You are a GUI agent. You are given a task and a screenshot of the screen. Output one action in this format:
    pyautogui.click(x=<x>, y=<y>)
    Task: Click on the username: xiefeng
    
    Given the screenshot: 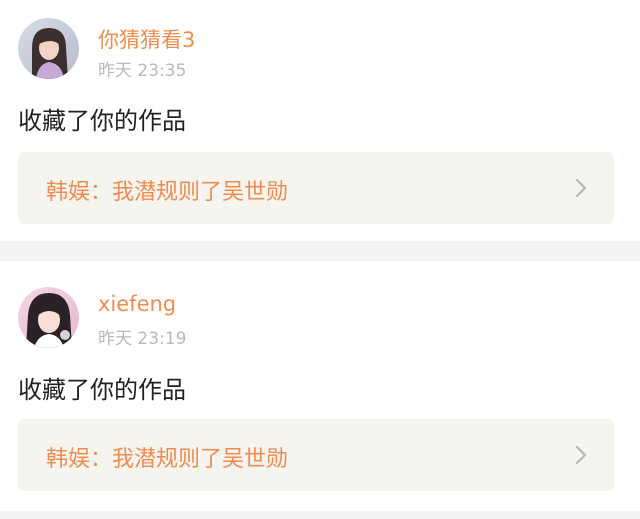 What is the action you would take?
    pyautogui.click(x=137, y=304)
    